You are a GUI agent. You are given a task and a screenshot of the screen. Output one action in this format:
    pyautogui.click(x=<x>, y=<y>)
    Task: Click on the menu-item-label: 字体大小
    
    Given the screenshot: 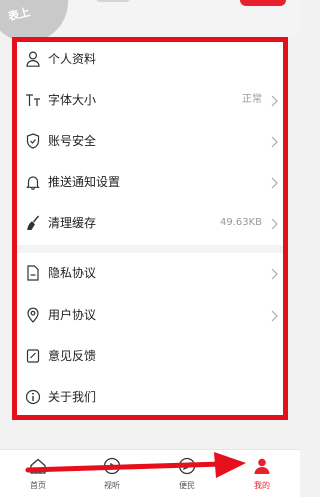 What is the action you would take?
    pyautogui.click(x=72, y=100)
    